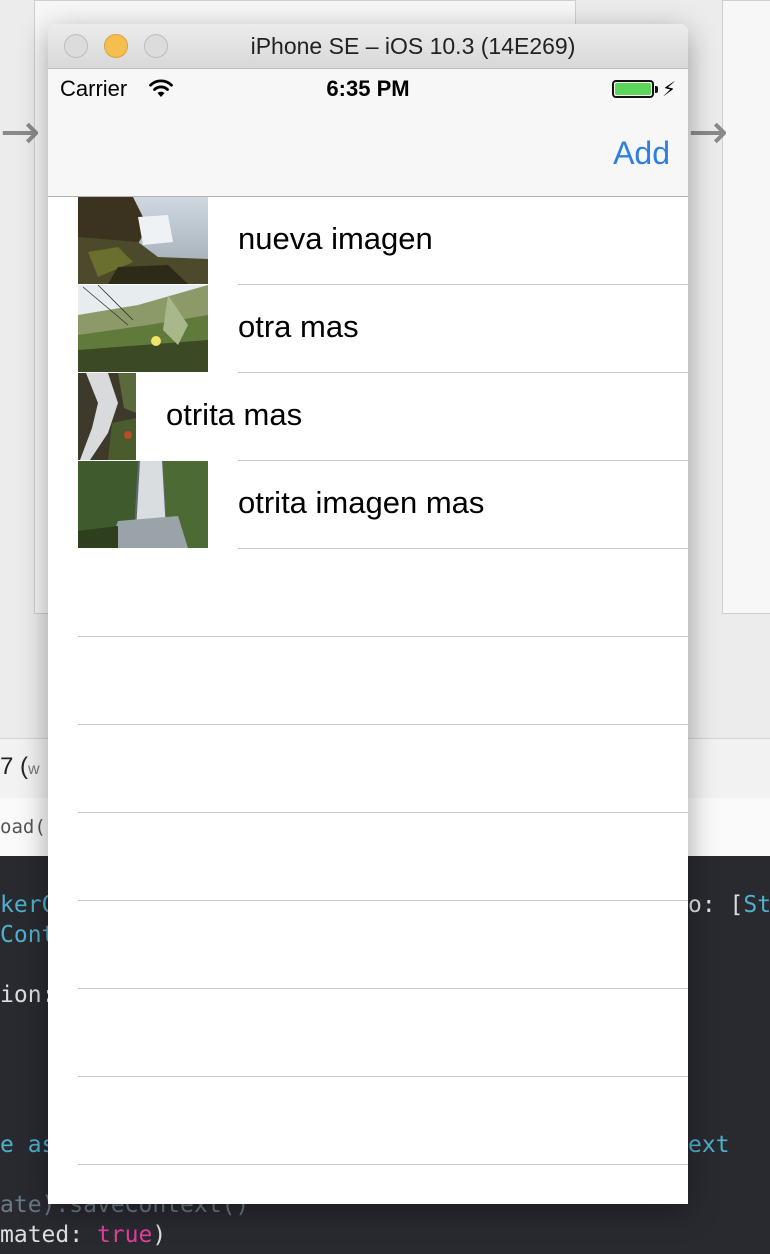 This screenshot has width=770, height=1254. Describe the element at coordinates (116, 46) in the screenshot. I see `minimize-button` at that location.